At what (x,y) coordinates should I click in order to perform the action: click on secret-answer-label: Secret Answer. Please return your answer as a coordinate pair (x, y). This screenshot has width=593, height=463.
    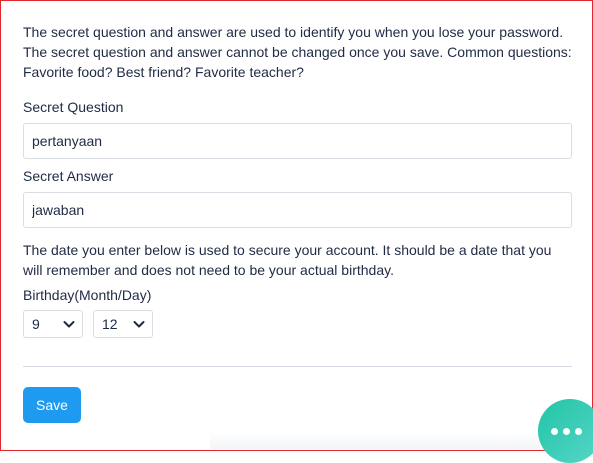
    Looking at the image, I should click on (68, 176).